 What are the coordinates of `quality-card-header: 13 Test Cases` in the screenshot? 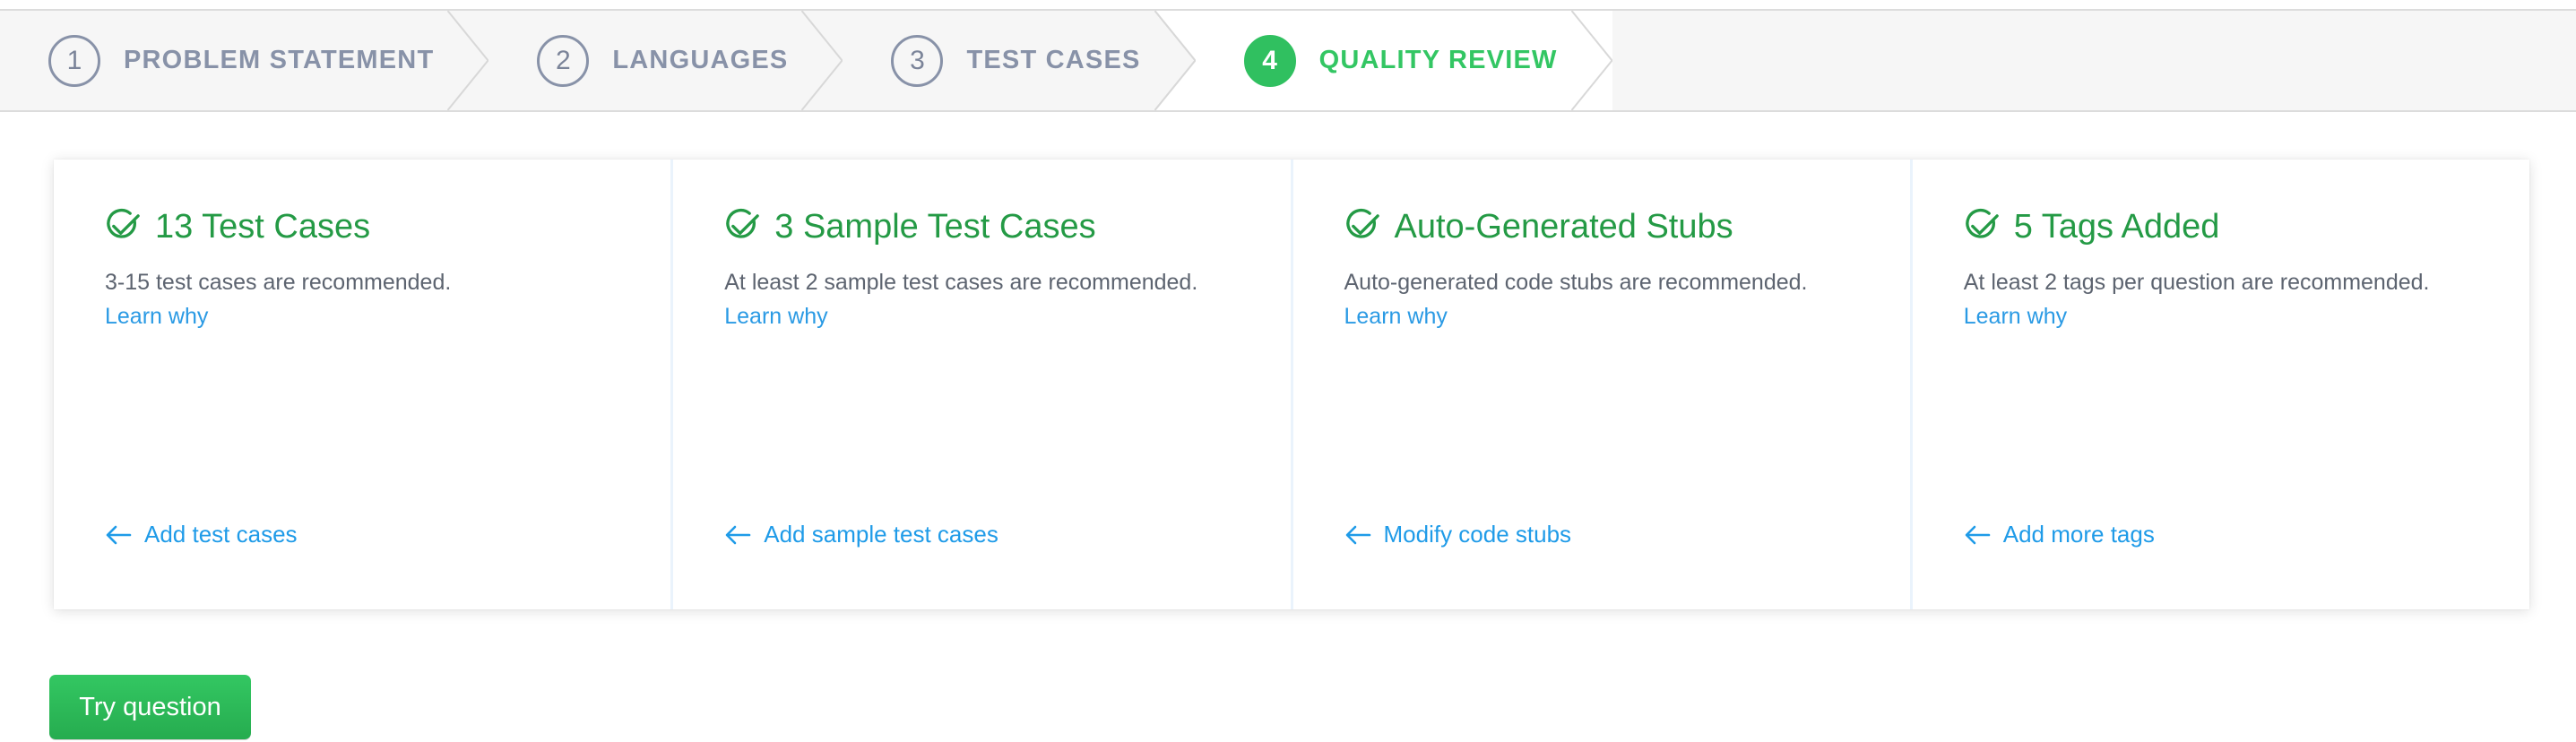 It's located at (387, 227).